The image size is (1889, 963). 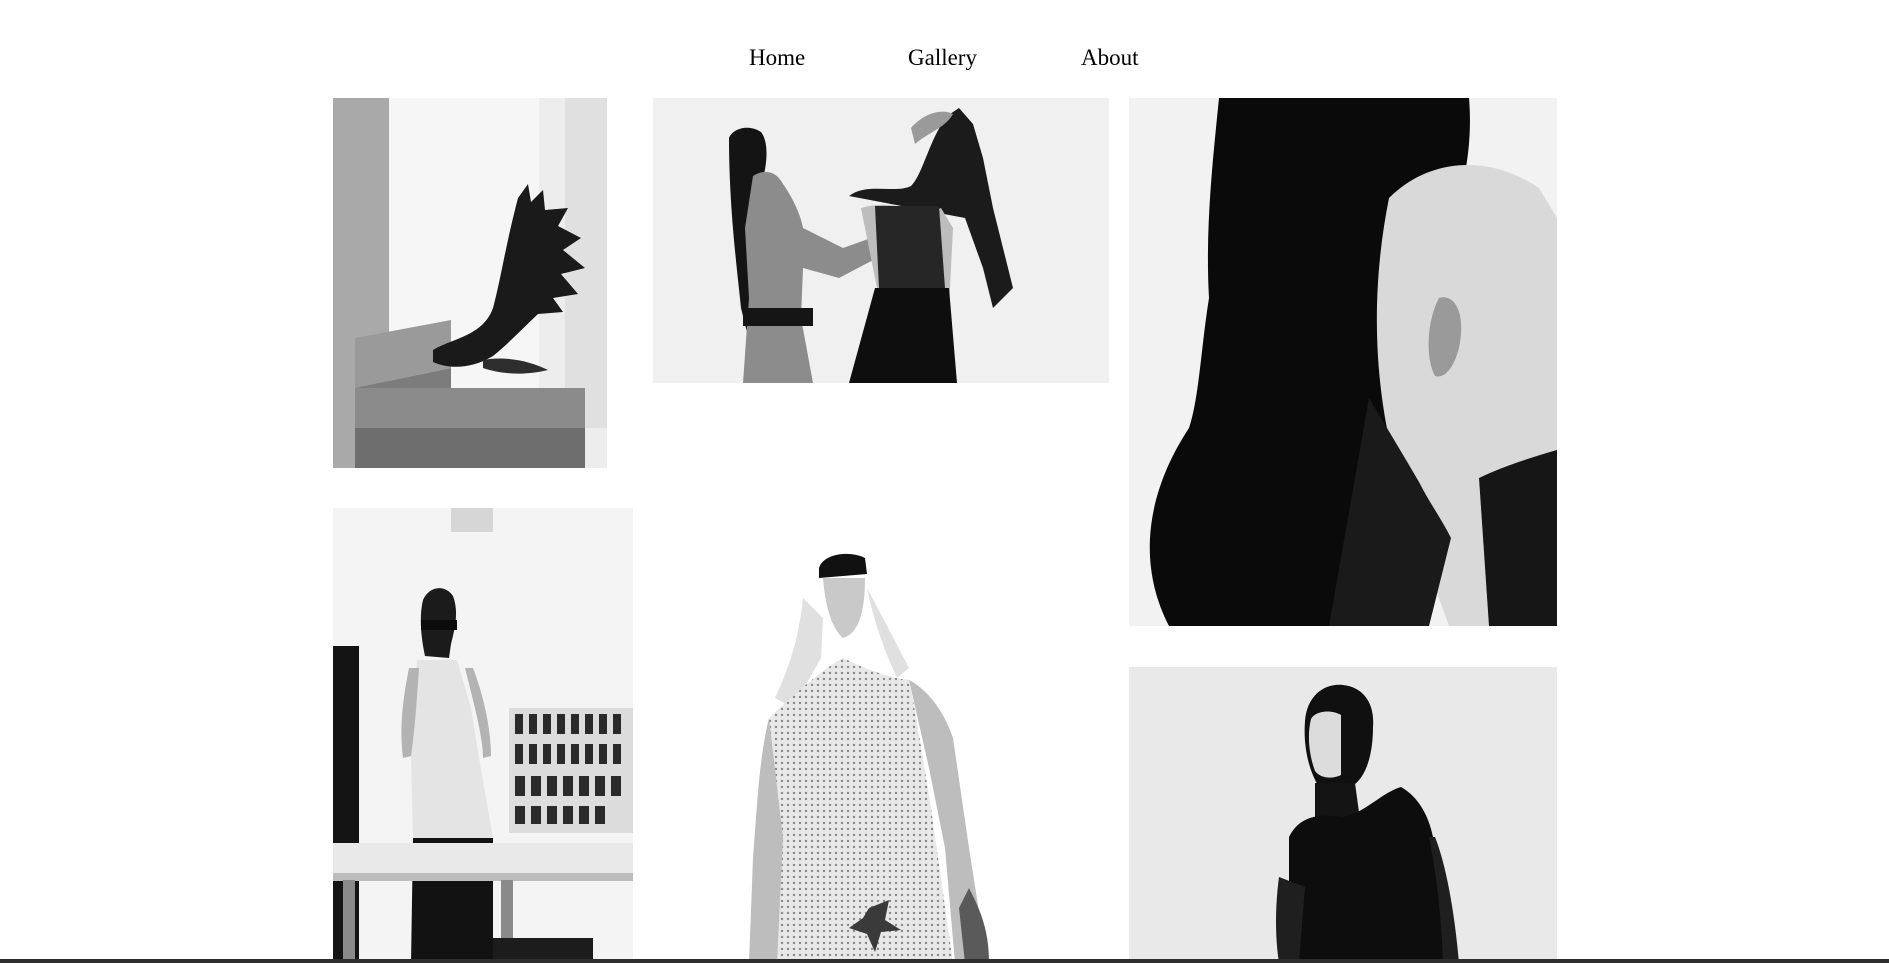 I want to click on balaclava-model-photo, so click(x=1343, y=815).